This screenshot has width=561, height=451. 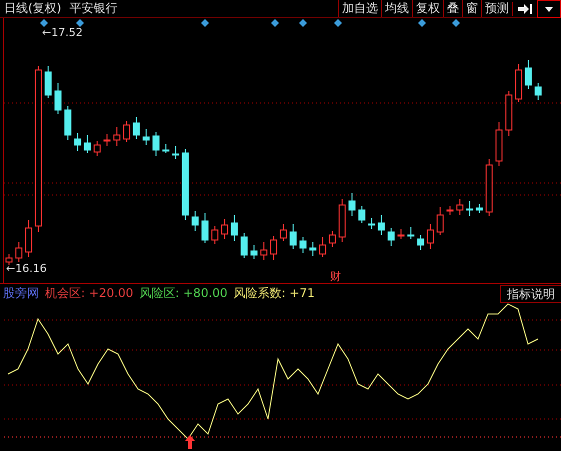 What do you see at coordinates (21, 293) in the screenshot?
I see `indicator-name: 股旁网` at bounding box center [21, 293].